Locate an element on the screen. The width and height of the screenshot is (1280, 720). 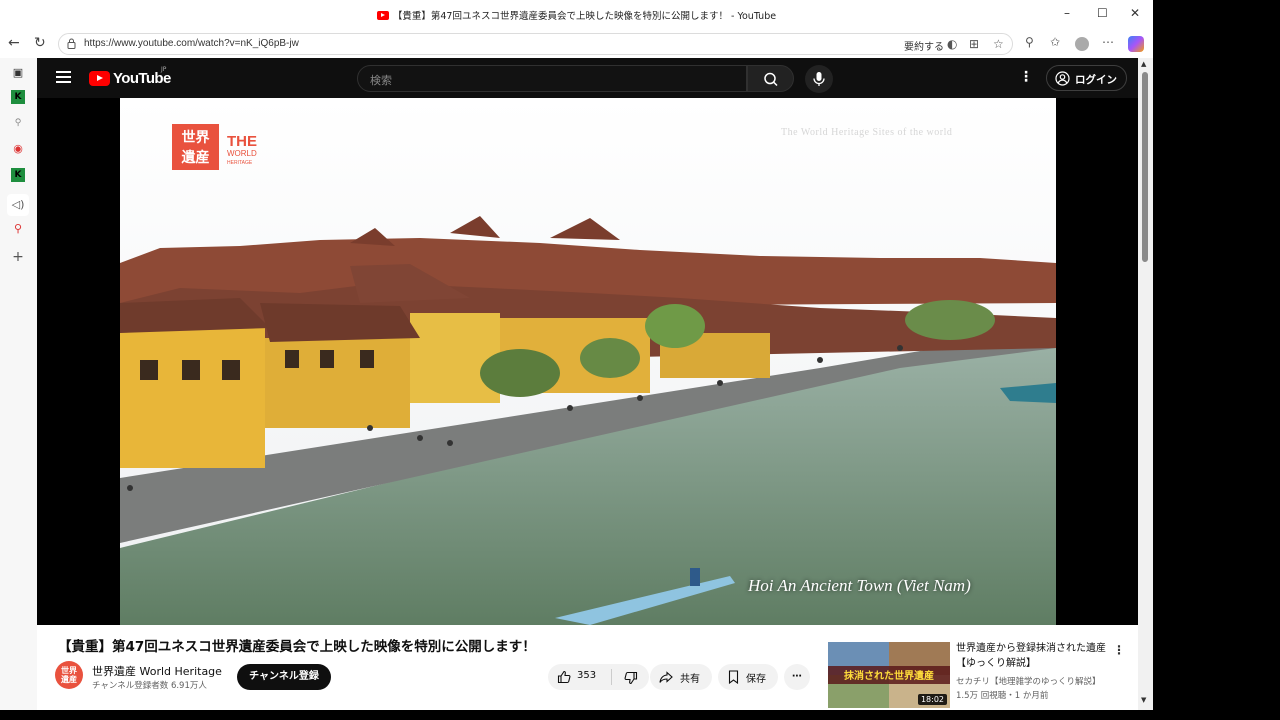
thumb-text: 抹消された世界遺産 is located at coordinates (889, 675).